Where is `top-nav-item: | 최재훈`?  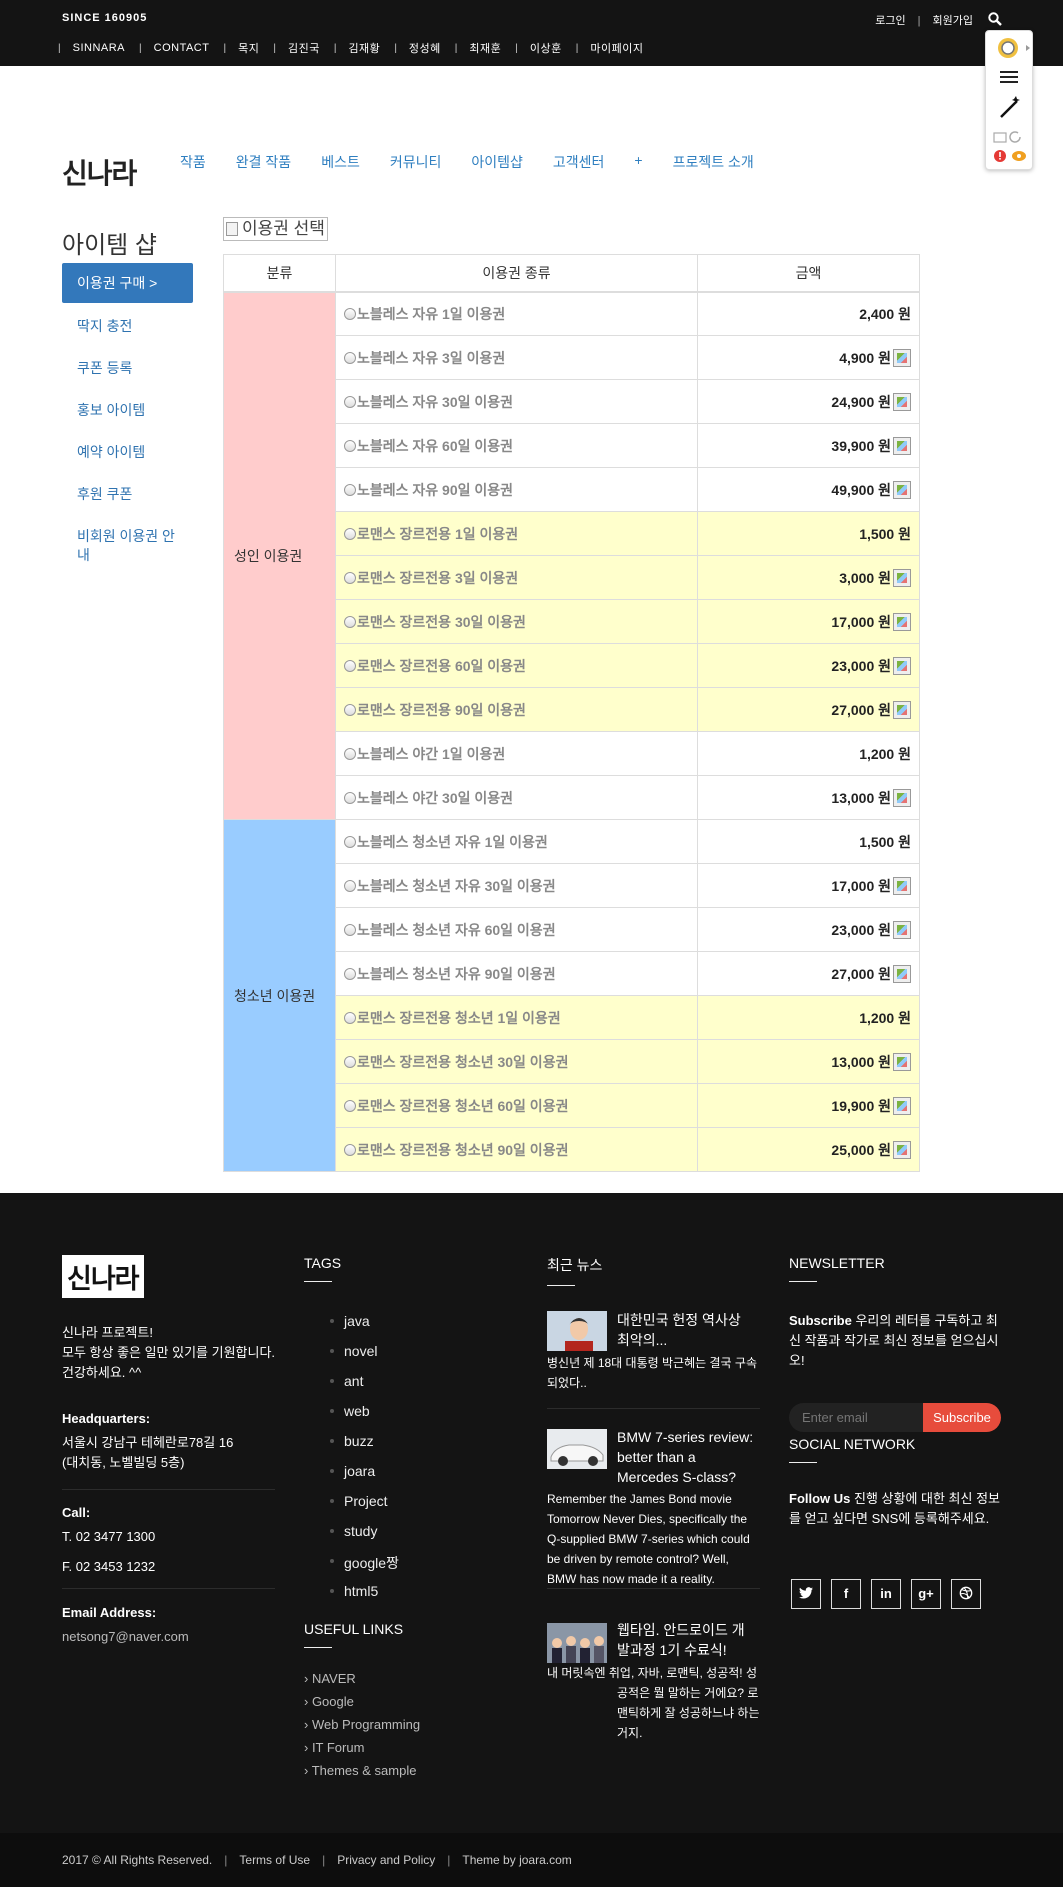 top-nav-item: | 최재훈 is located at coordinates (485, 48).